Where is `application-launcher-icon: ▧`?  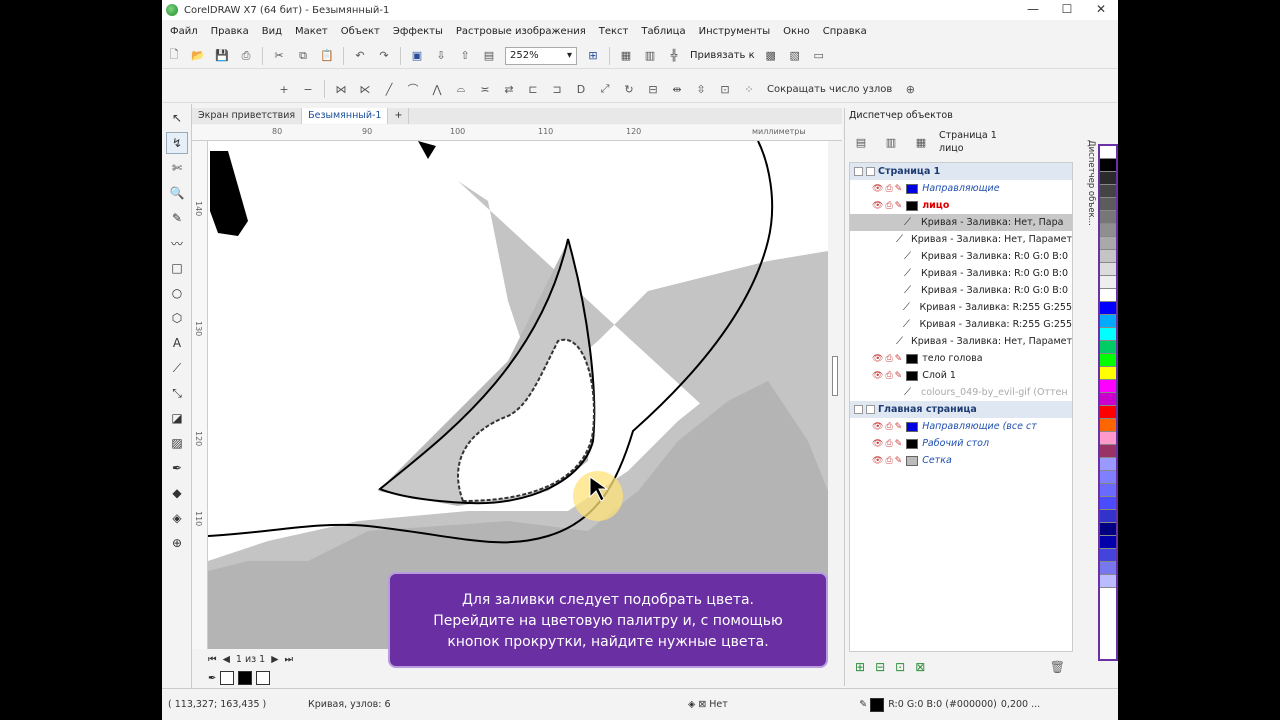 application-launcher-icon: ▧ is located at coordinates (795, 56).